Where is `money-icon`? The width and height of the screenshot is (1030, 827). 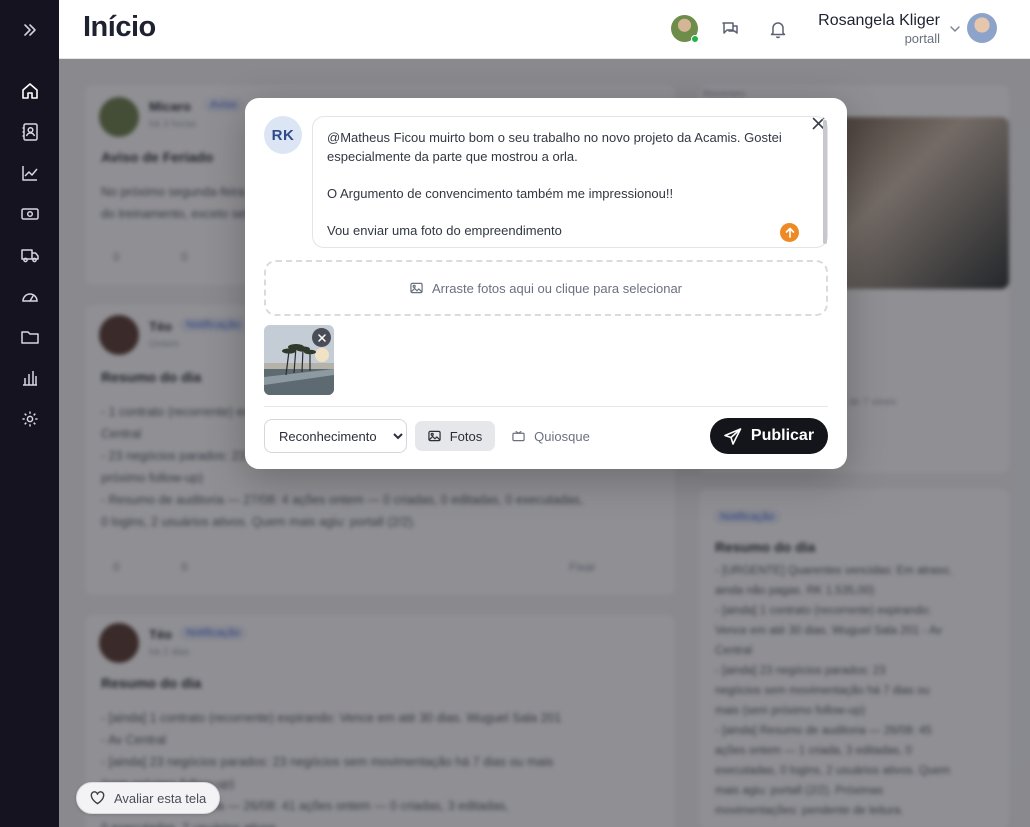
money-icon is located at coordinates (29, 213).